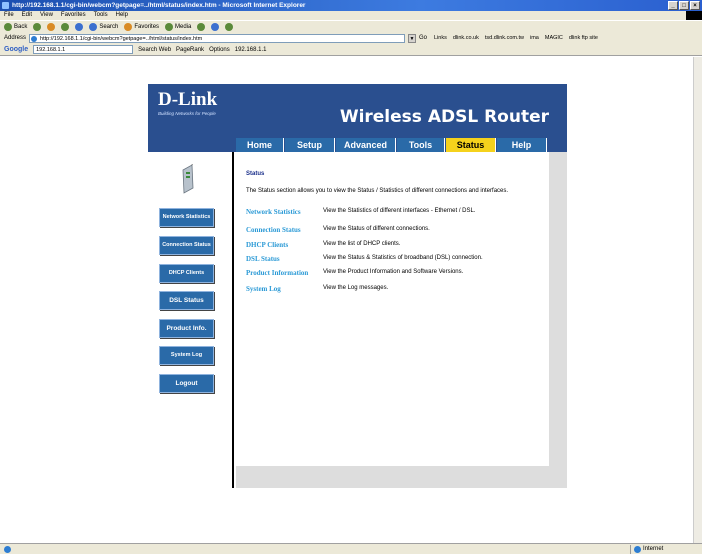  I want to click on window-controls: _ □ ×, so click(684, 5).